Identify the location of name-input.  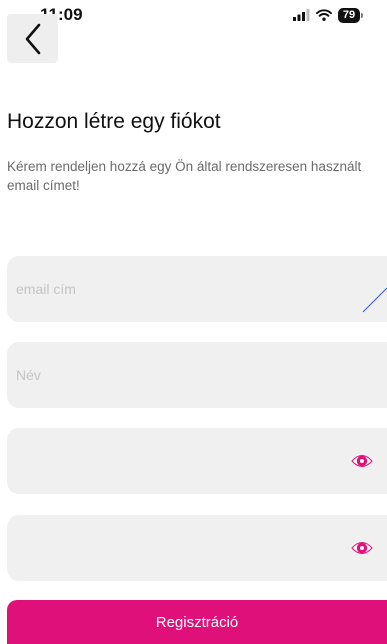
(197, 375).